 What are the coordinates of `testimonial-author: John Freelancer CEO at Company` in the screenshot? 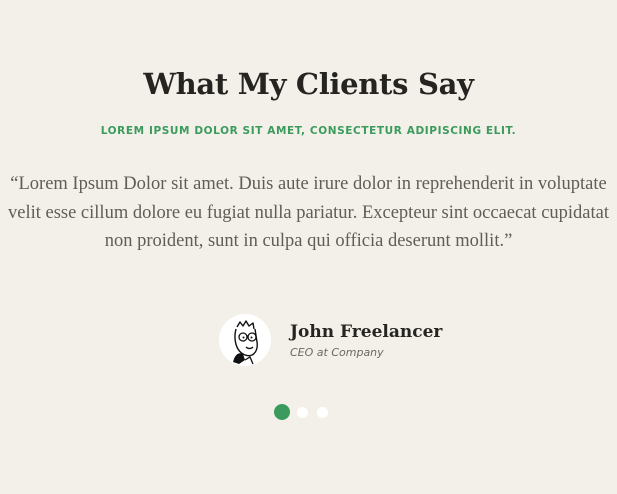 It's located at (330, 340).